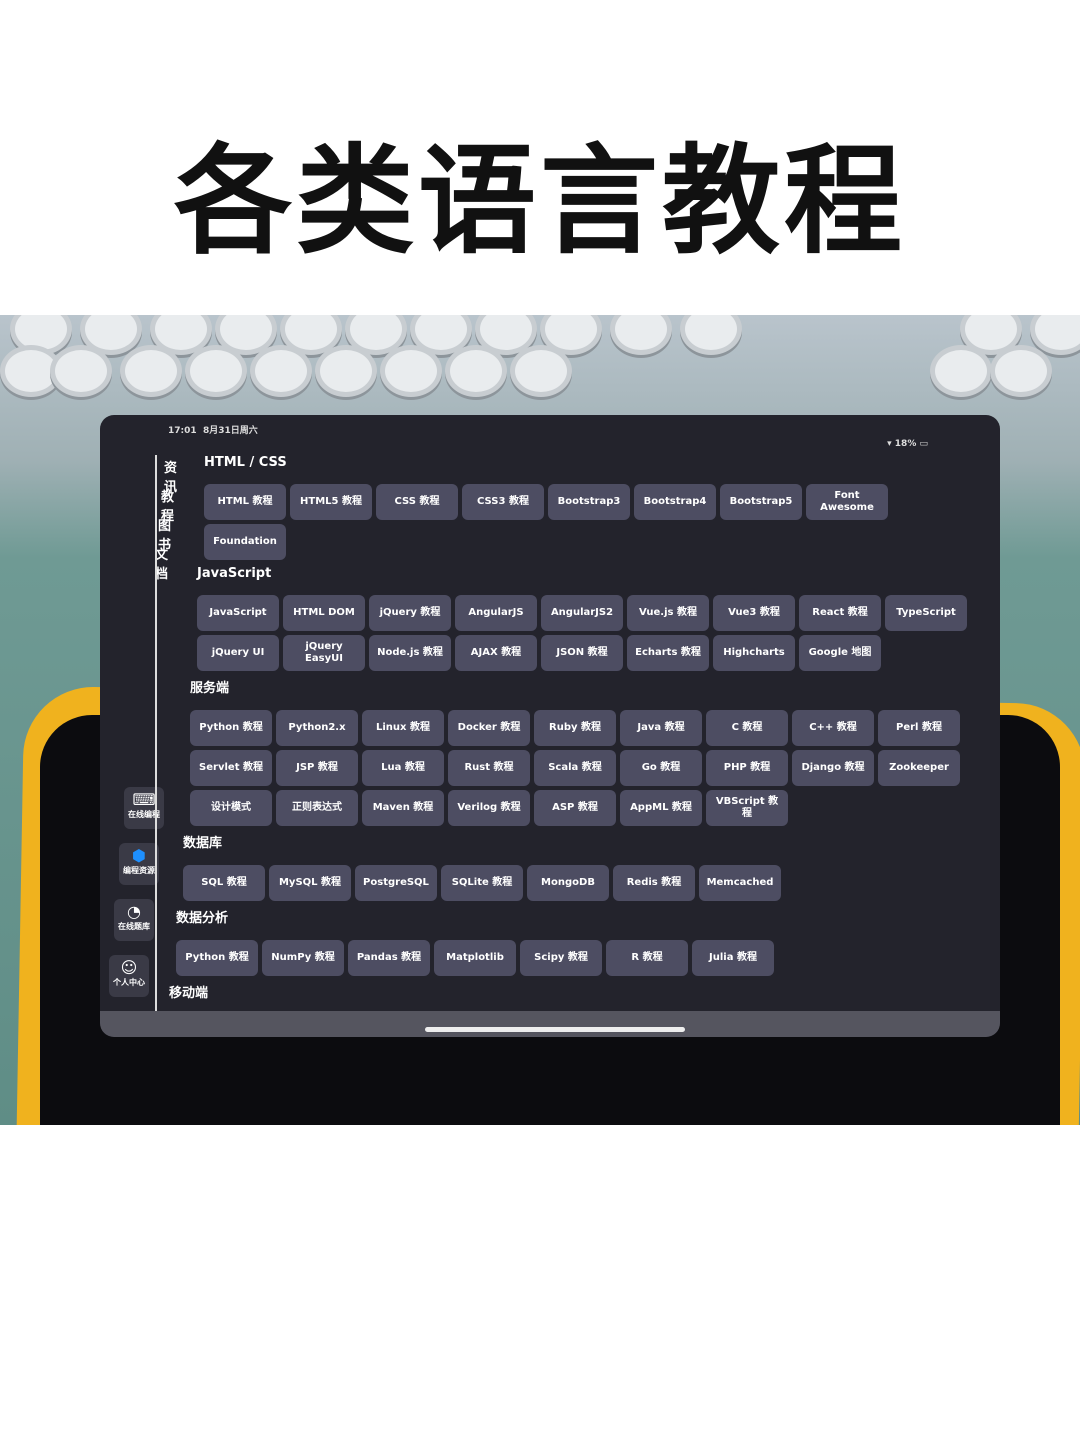 Image resolution: width=1080 pixels, height=1440 pixels. Describe the element at coordinates (668, 653) in the screenshot. I see `tutorial-button: Echarts 教程` at that location.